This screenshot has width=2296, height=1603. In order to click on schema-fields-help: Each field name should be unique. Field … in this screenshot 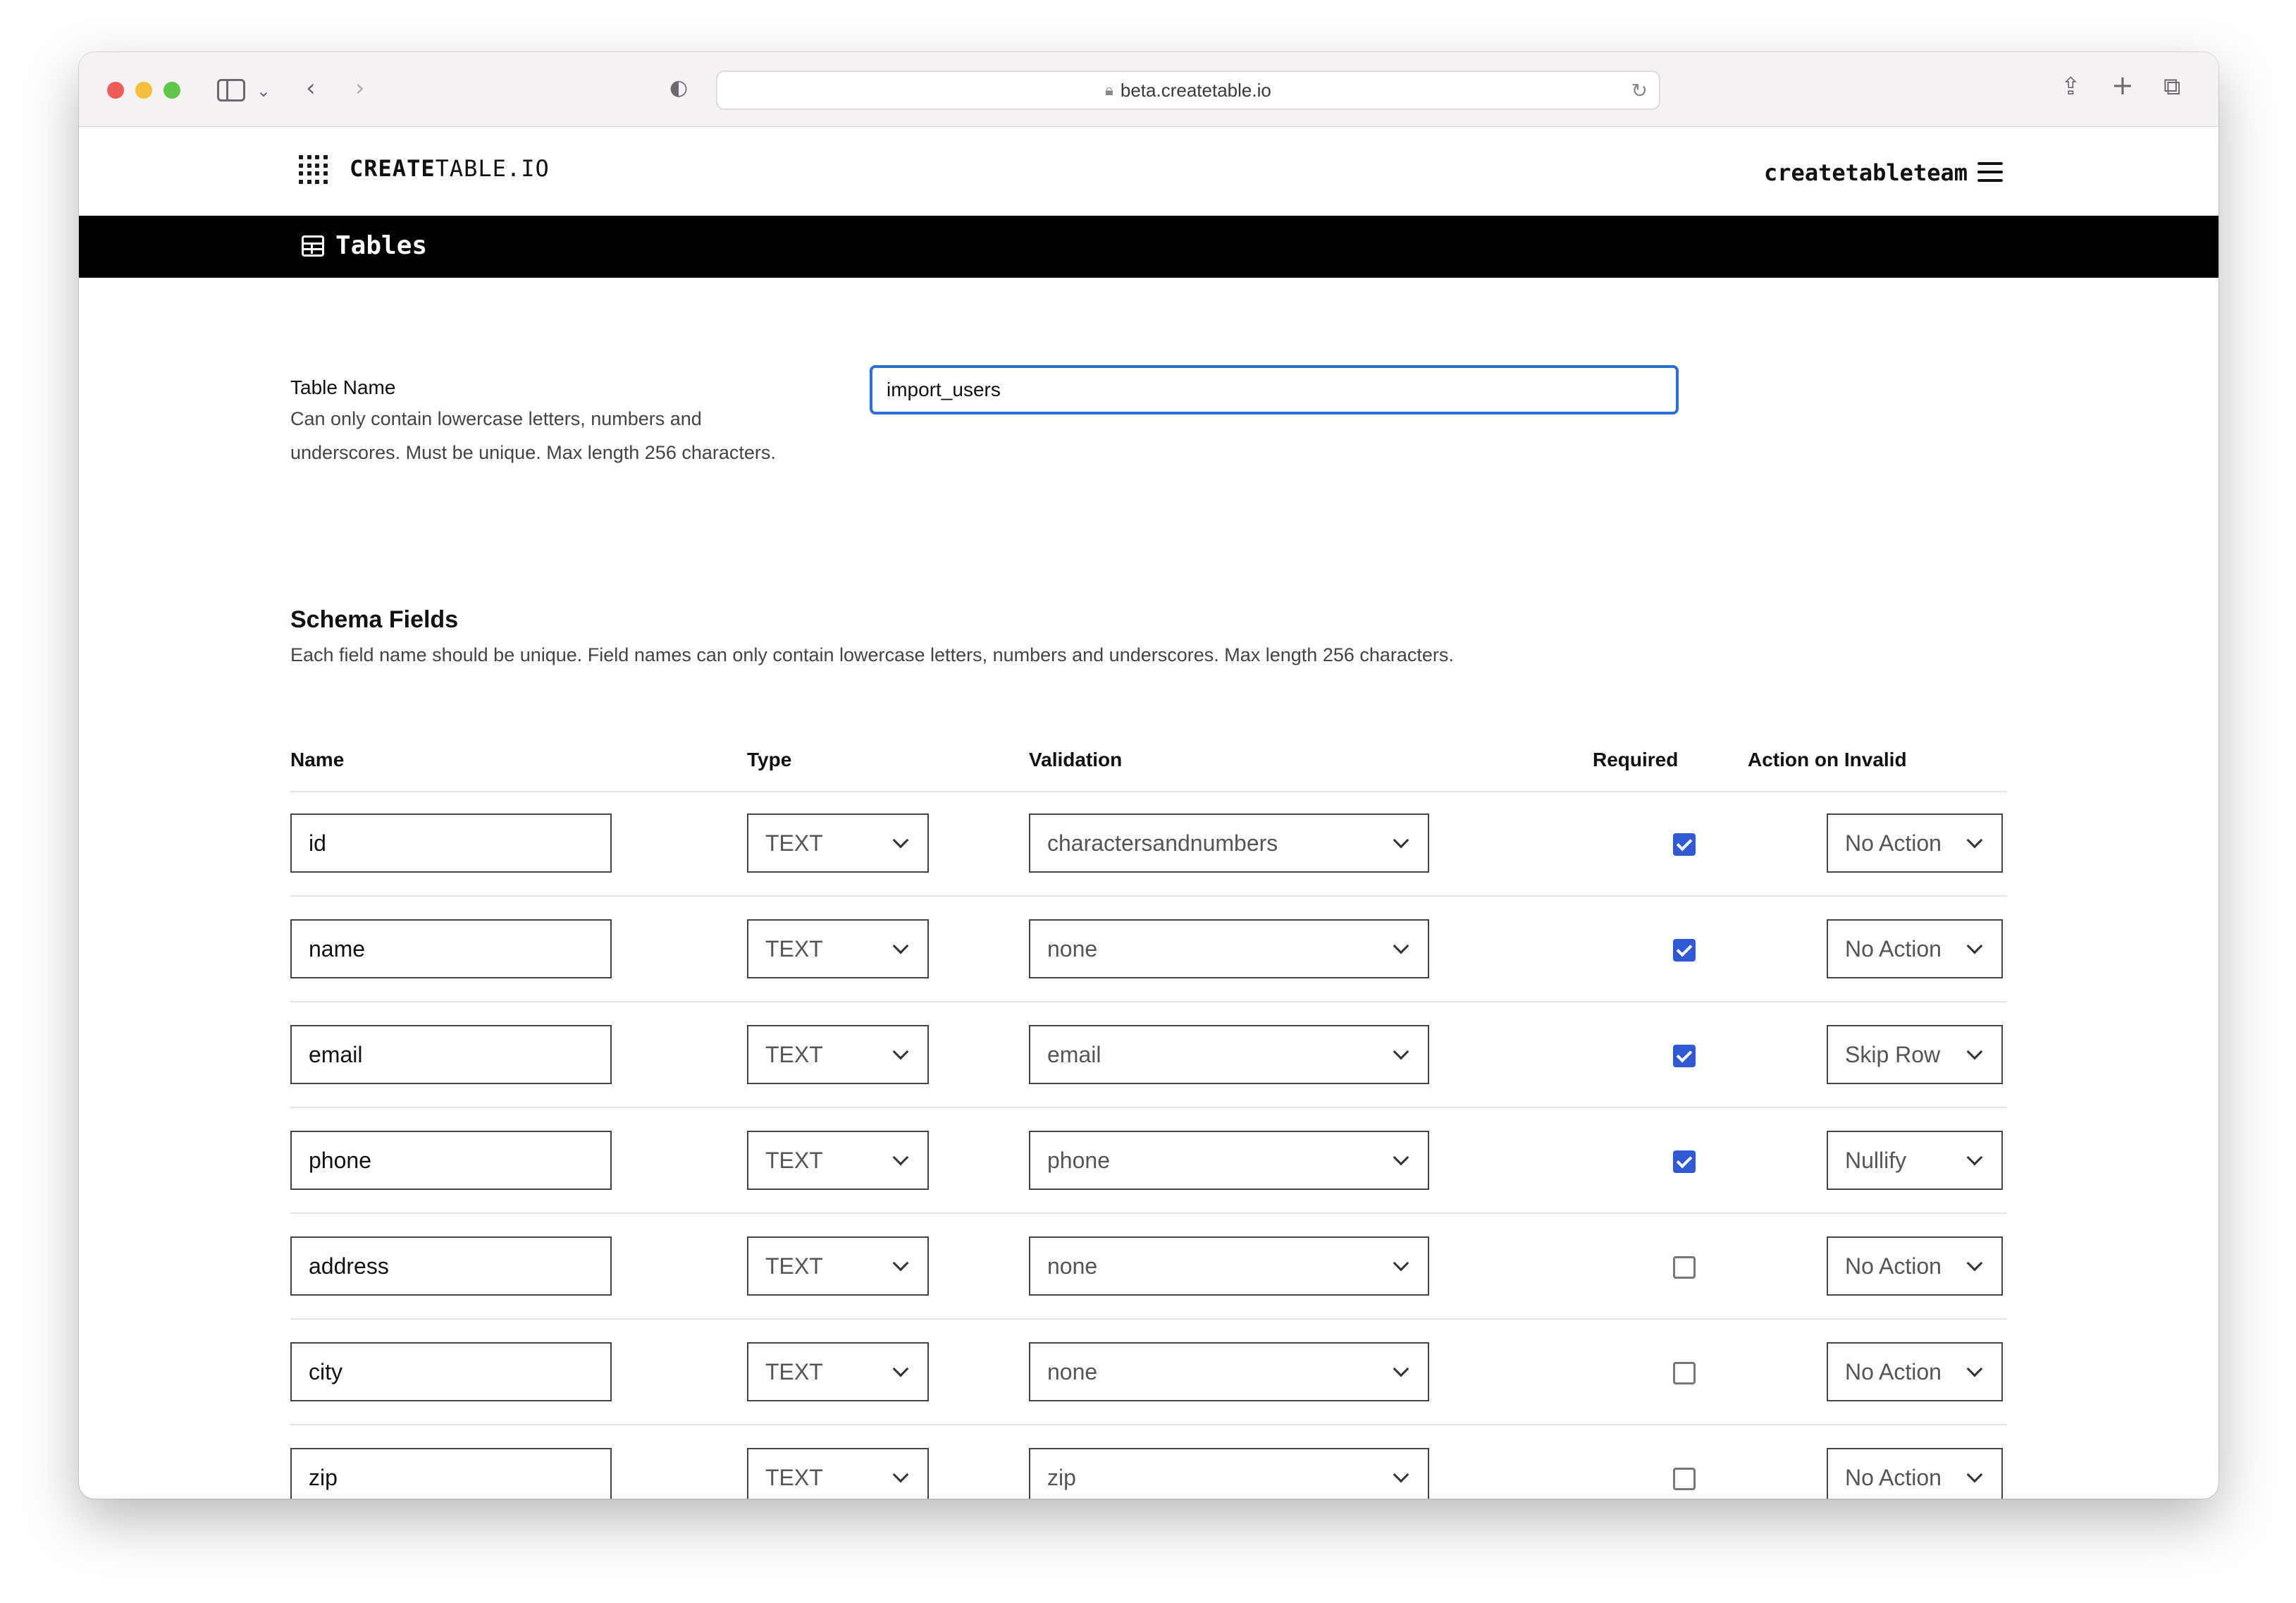, I will do `click(872, 654)`.